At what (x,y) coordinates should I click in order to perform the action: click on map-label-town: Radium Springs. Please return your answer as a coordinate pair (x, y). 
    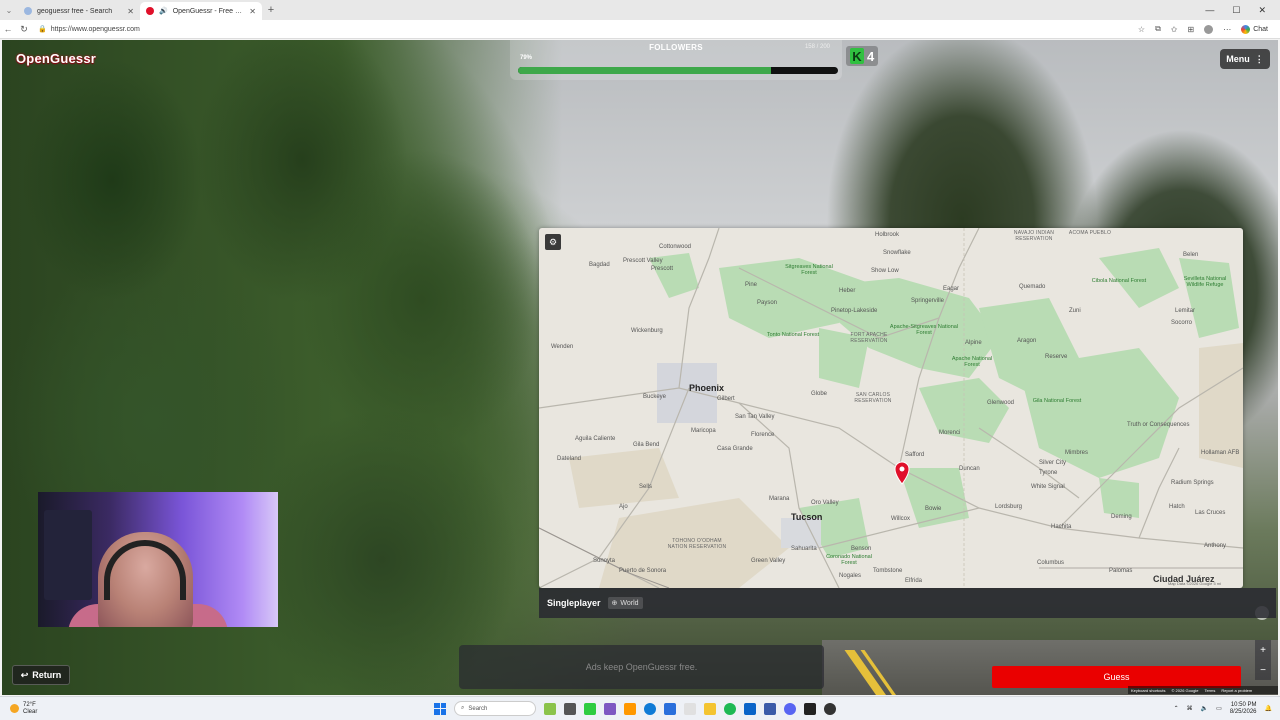
    Looking at the image, I should click on (1192, 483).